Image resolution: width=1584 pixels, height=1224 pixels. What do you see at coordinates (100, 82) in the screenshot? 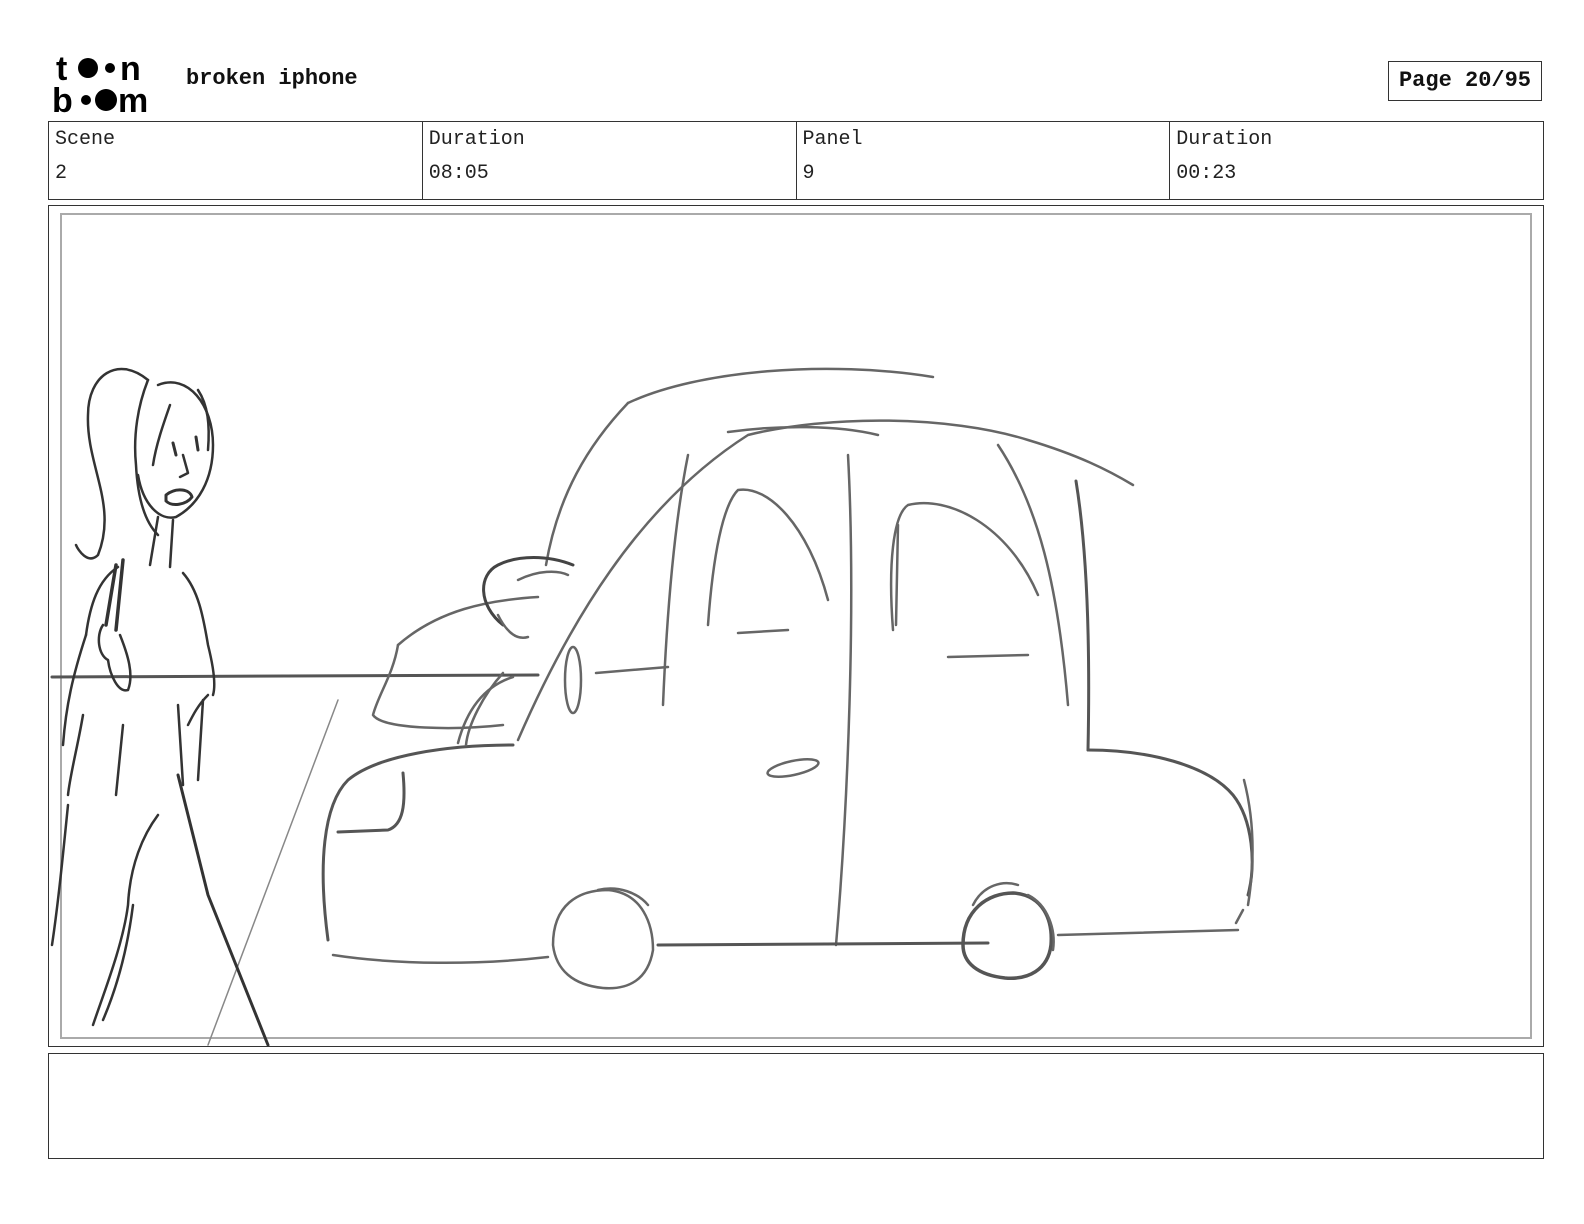
I see `toonboom-logo: t n b m` at bounding box center [100, 82].